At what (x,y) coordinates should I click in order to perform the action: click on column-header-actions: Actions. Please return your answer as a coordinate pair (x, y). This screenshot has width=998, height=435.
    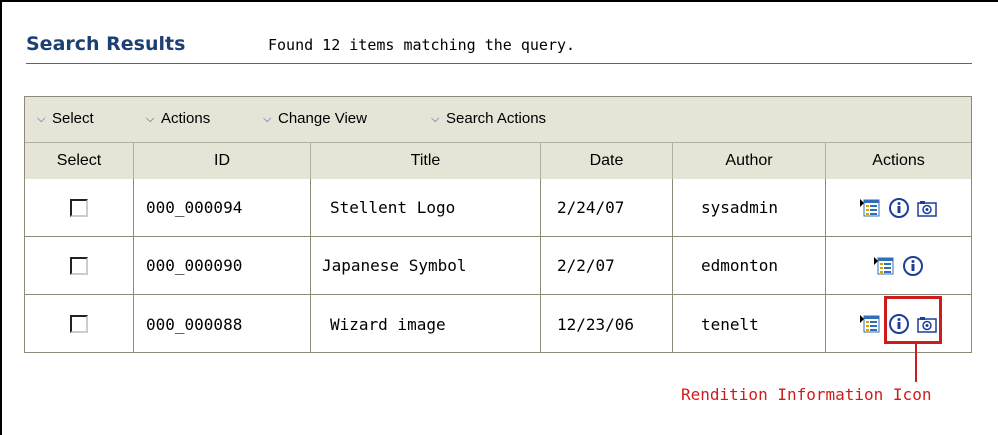
    Looking at the image, I should click on (898, 161).